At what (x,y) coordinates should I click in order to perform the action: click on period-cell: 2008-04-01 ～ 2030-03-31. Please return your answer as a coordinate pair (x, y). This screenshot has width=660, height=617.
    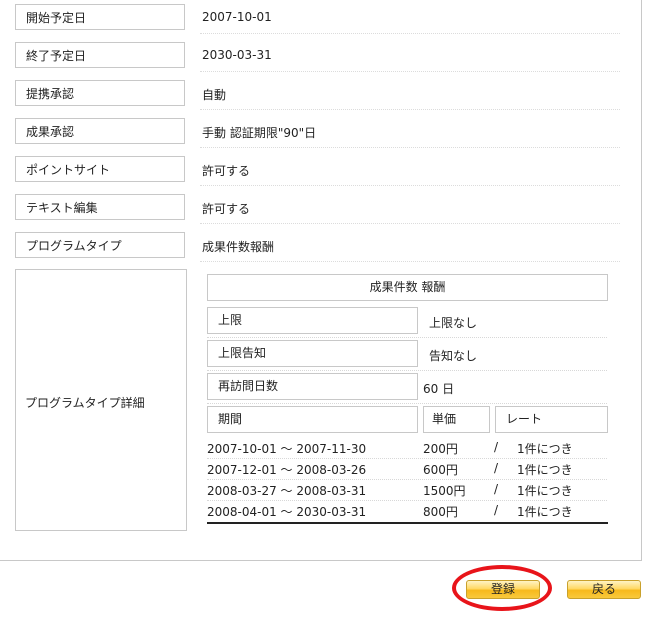
    Looking at the image, I should click on (287, 512).